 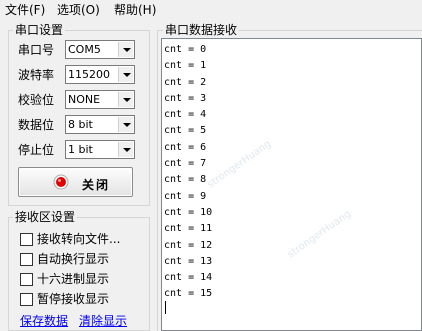 What do you see at coordinates (78, 10) in the screenshot?
I see `menu-options: 选项(O)` at bounding box center [78, 10].